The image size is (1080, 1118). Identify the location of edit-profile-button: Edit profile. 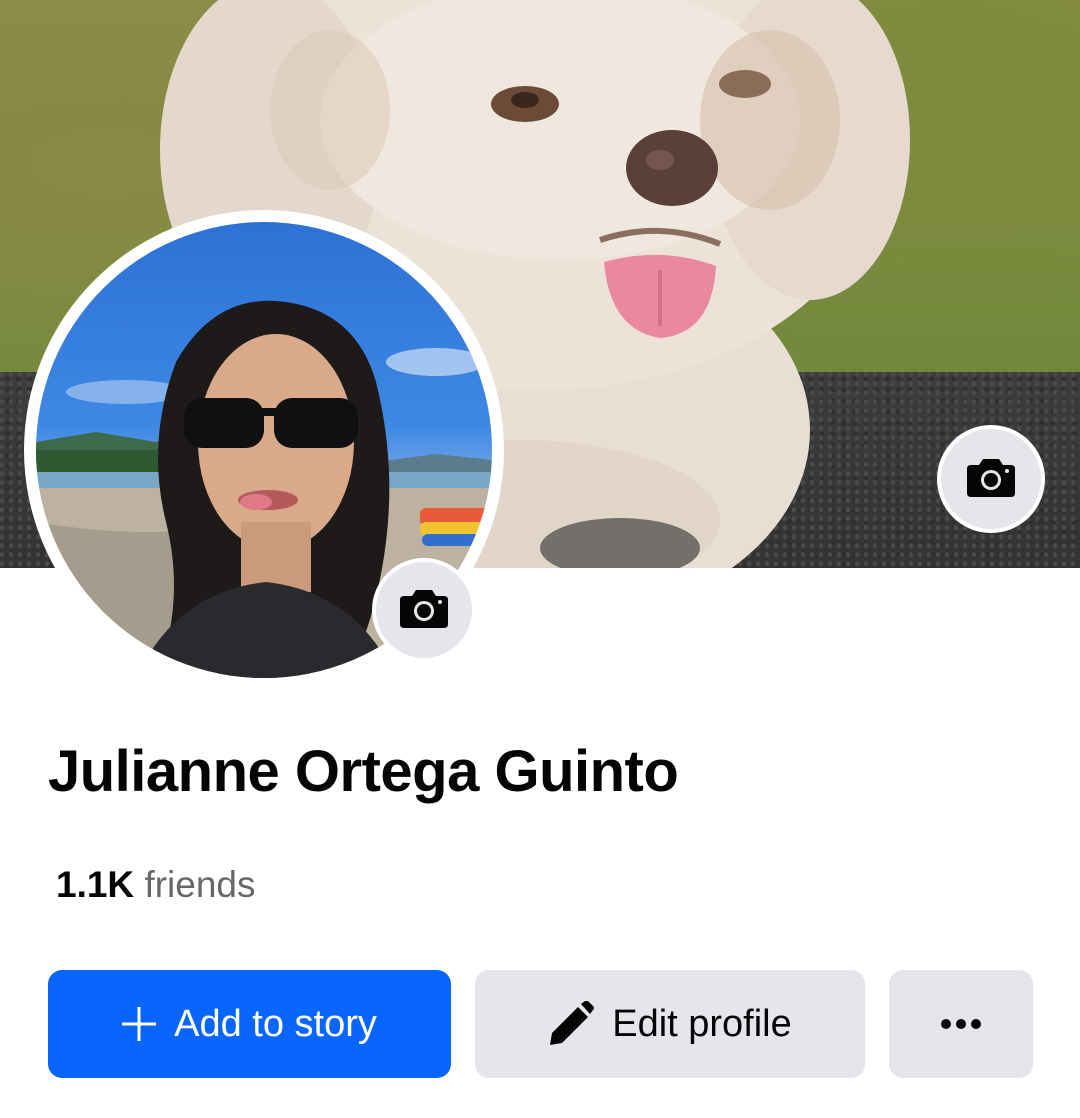
(670, 1024).